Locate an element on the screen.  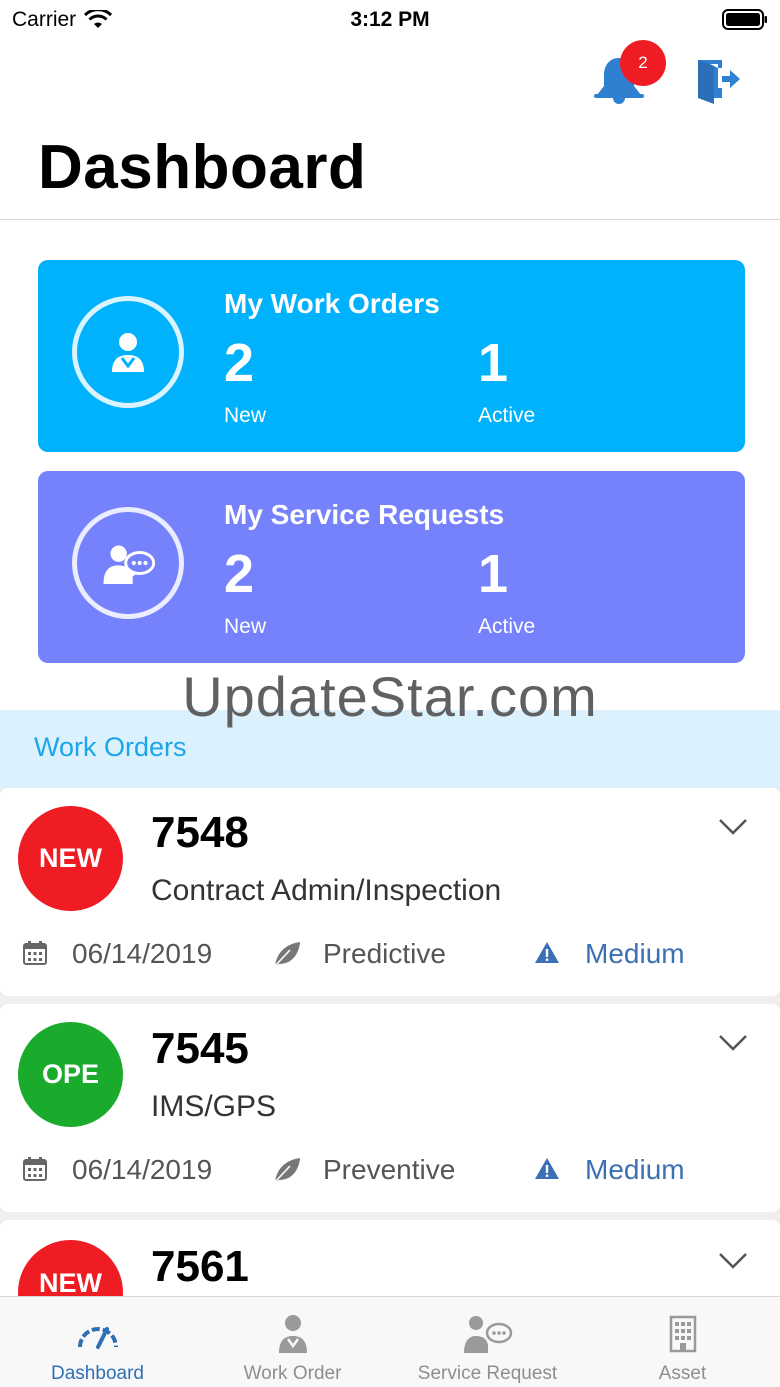
work-order-number: 7561 is located at coordinates (200, 1266).